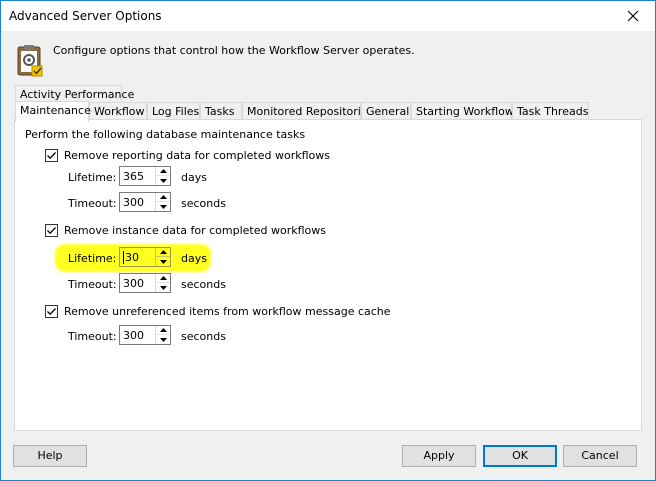 The width and height of the screenshot is (656, 481). I want to click on apply-button: Apply, so click(439, 456).